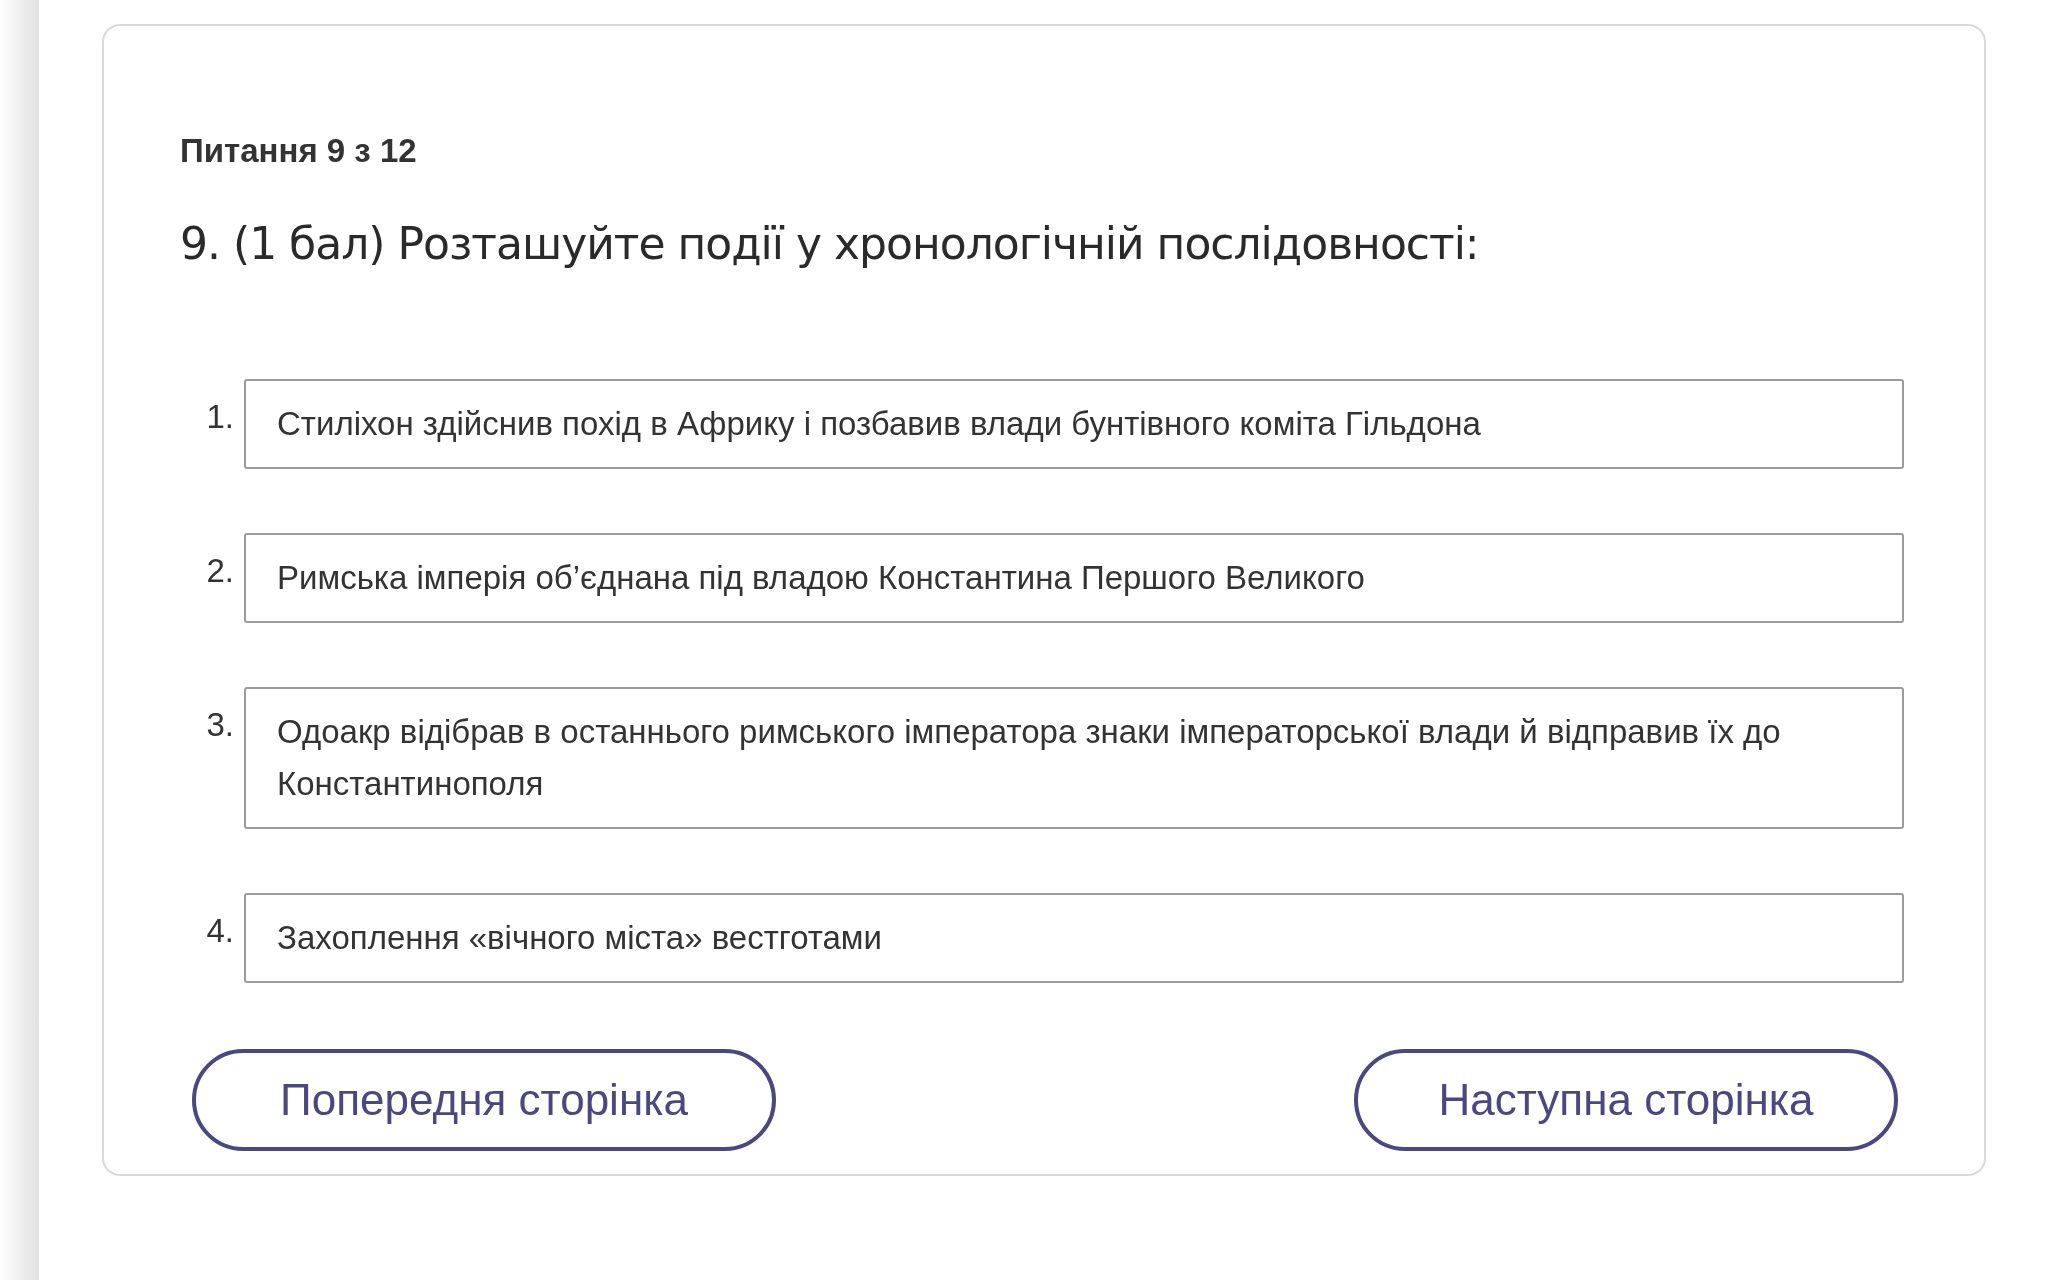 The width and height of the screenshot is (2048, 1280). What do you see at coordinates (299, 151) in the screenshot?
I see `question-counter: Питання 9 з 12` at bounding box center [299, 151].